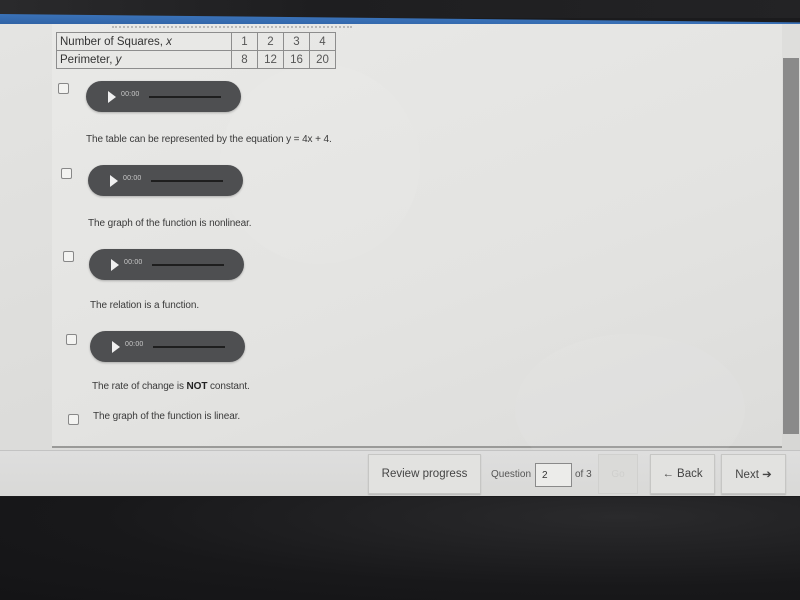 The height and width of the screenshot is (600, 800). What do you see at coordinates (296, 41) in the screenshot?
I see `table-cell: 3` at bounding box center [296, 41].